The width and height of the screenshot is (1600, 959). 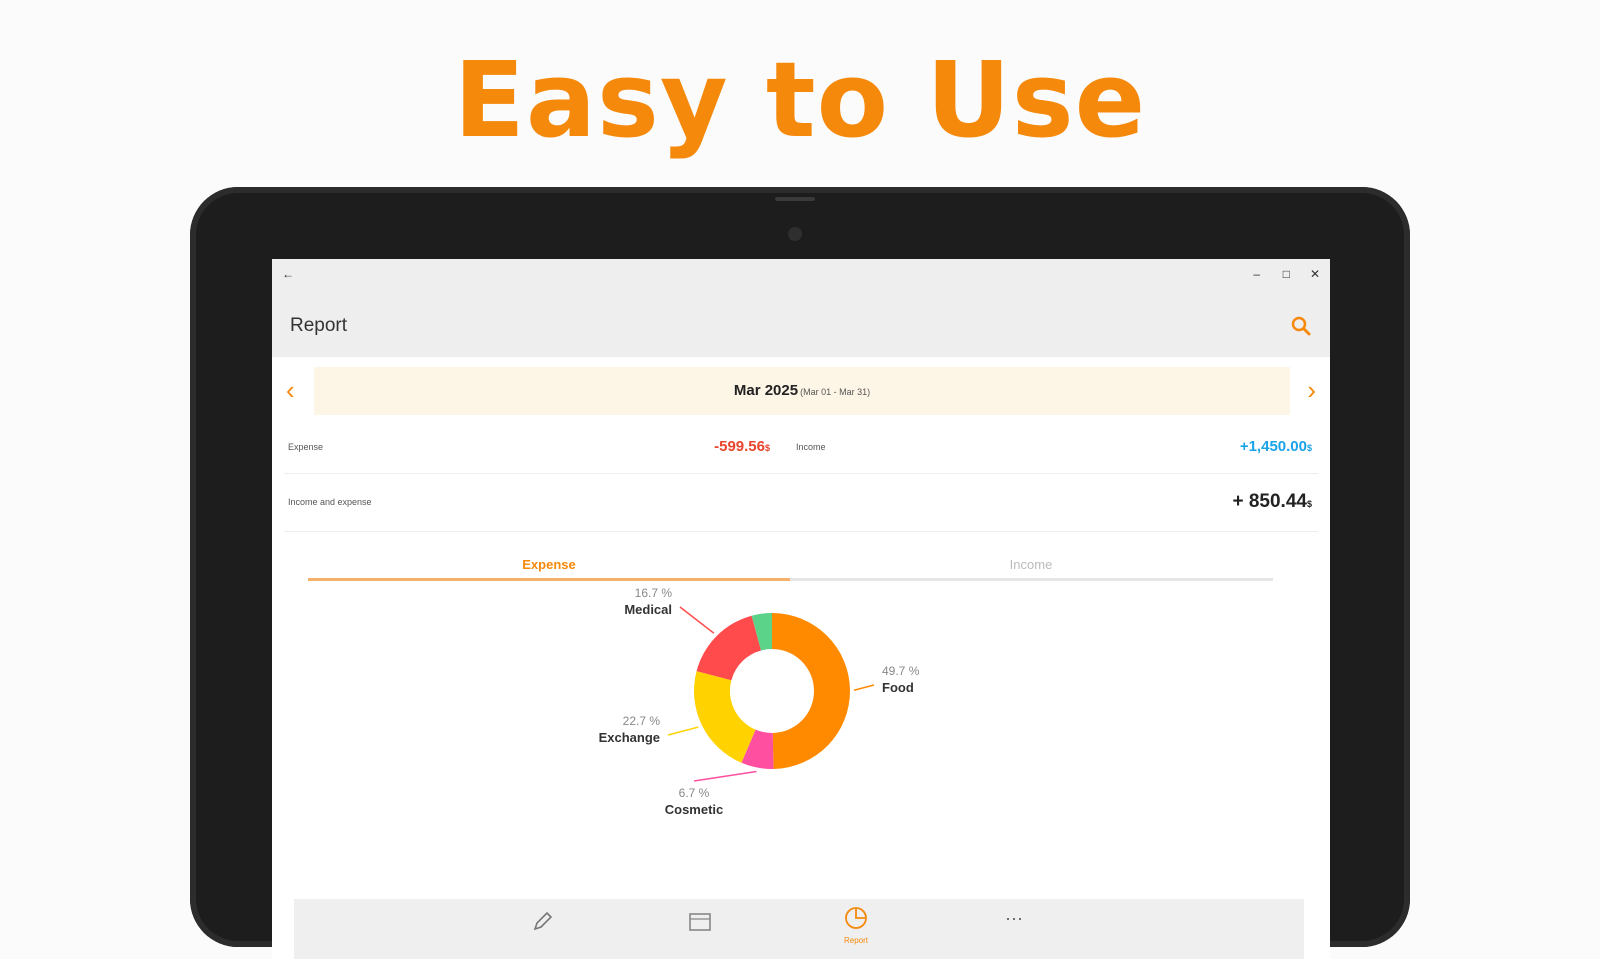 What do you see at coordinates (1014, 919) in the screenshot?
I see `more-icon: ⋯` at bounding box center [1014, 919].